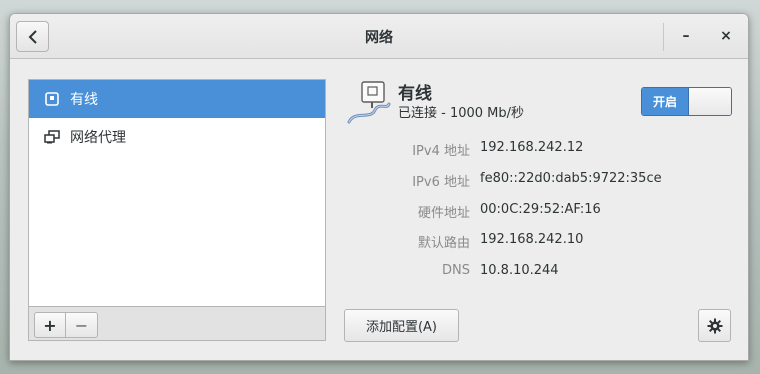 This screenshot has width=760, height=374. What do you see at coordinates (84, 100) in the screenshot?
I see `sidebar-item-label: 有线` at bounding box center [84, 100].